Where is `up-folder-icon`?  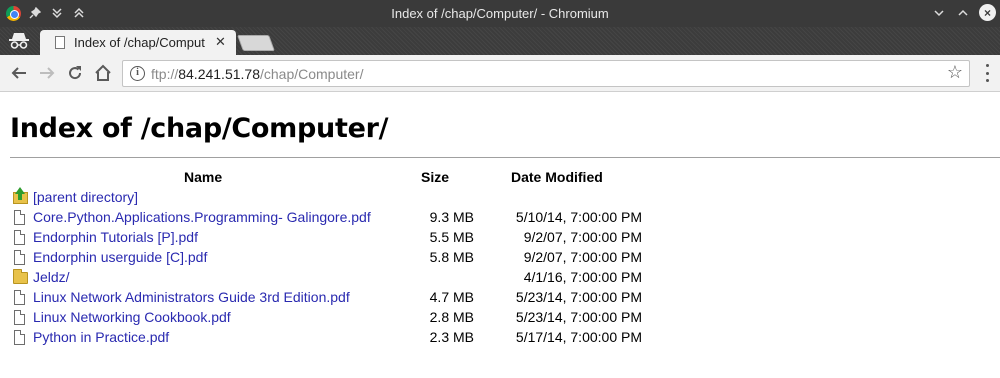 up-folder-icon is located at coordinates (20, 196).